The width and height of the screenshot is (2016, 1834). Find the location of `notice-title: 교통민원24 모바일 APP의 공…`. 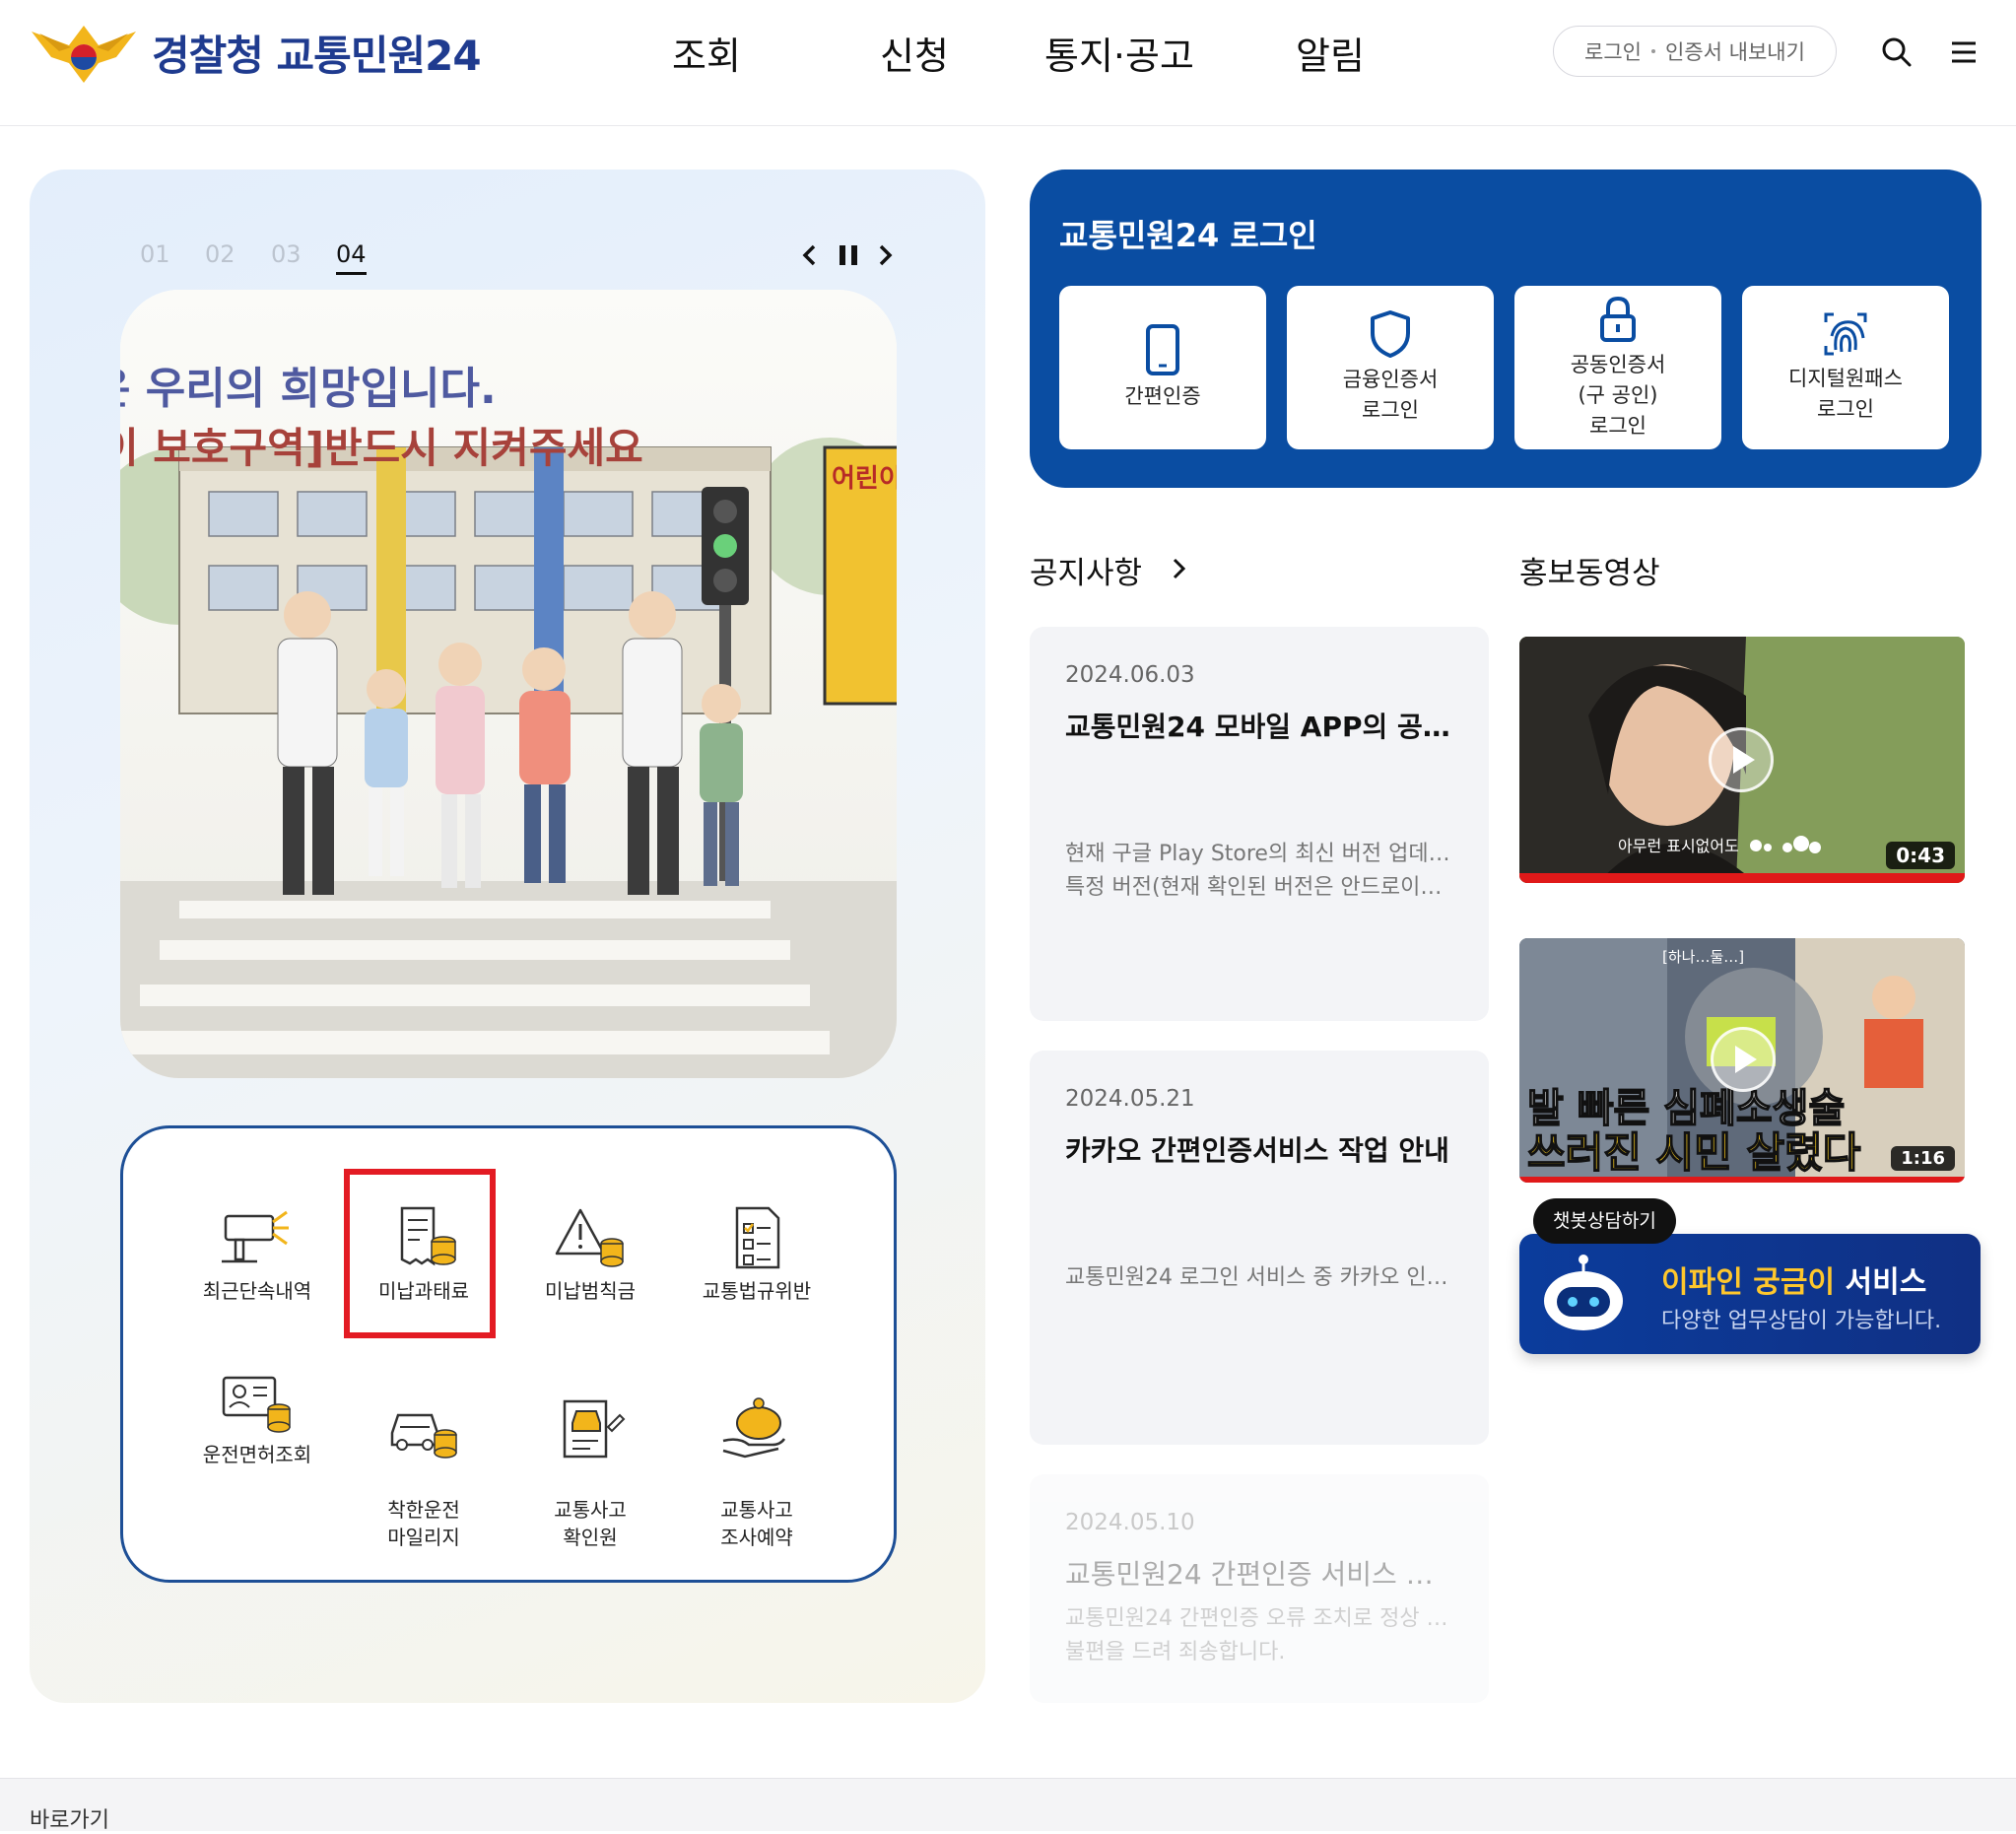

notice-title: 교통민원24 모바일 APP의 공… is located at coordinates (1257, 727).